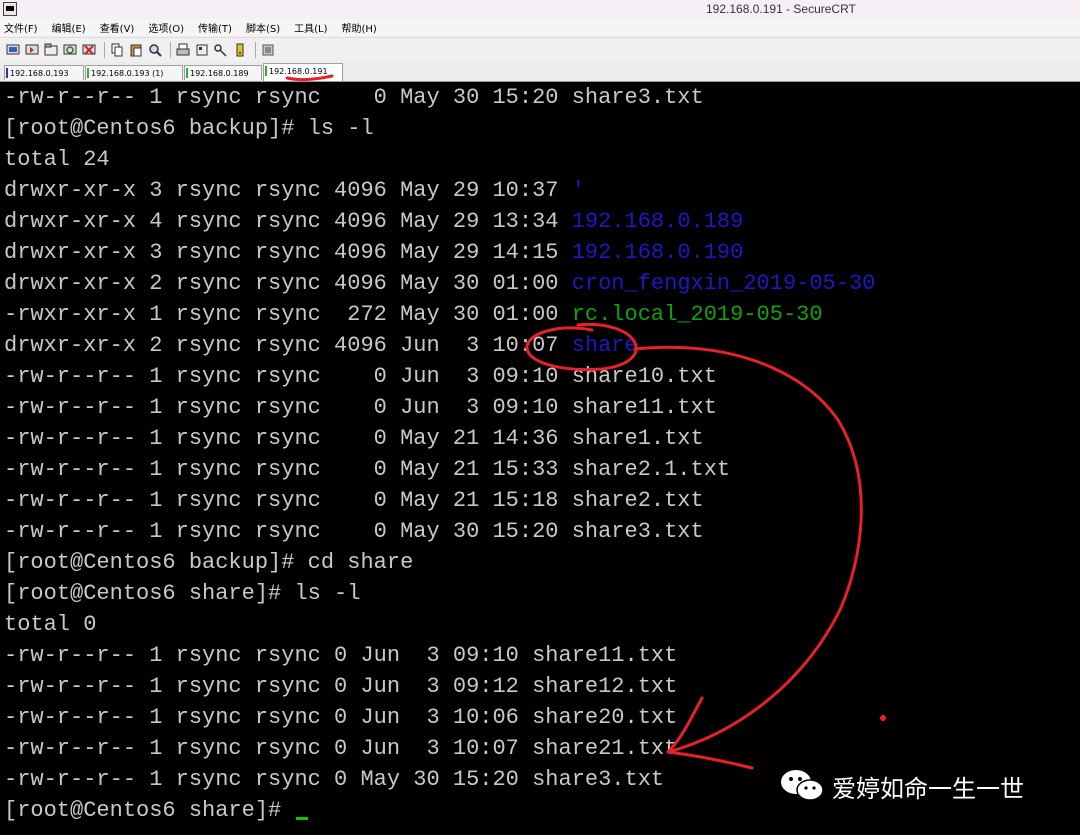 The width and height of the screenshot is (1080, 835). What do you see at coordinates (202, 50) in the screenshot?
I see `settings-icon` at bounding box center [202, 50].